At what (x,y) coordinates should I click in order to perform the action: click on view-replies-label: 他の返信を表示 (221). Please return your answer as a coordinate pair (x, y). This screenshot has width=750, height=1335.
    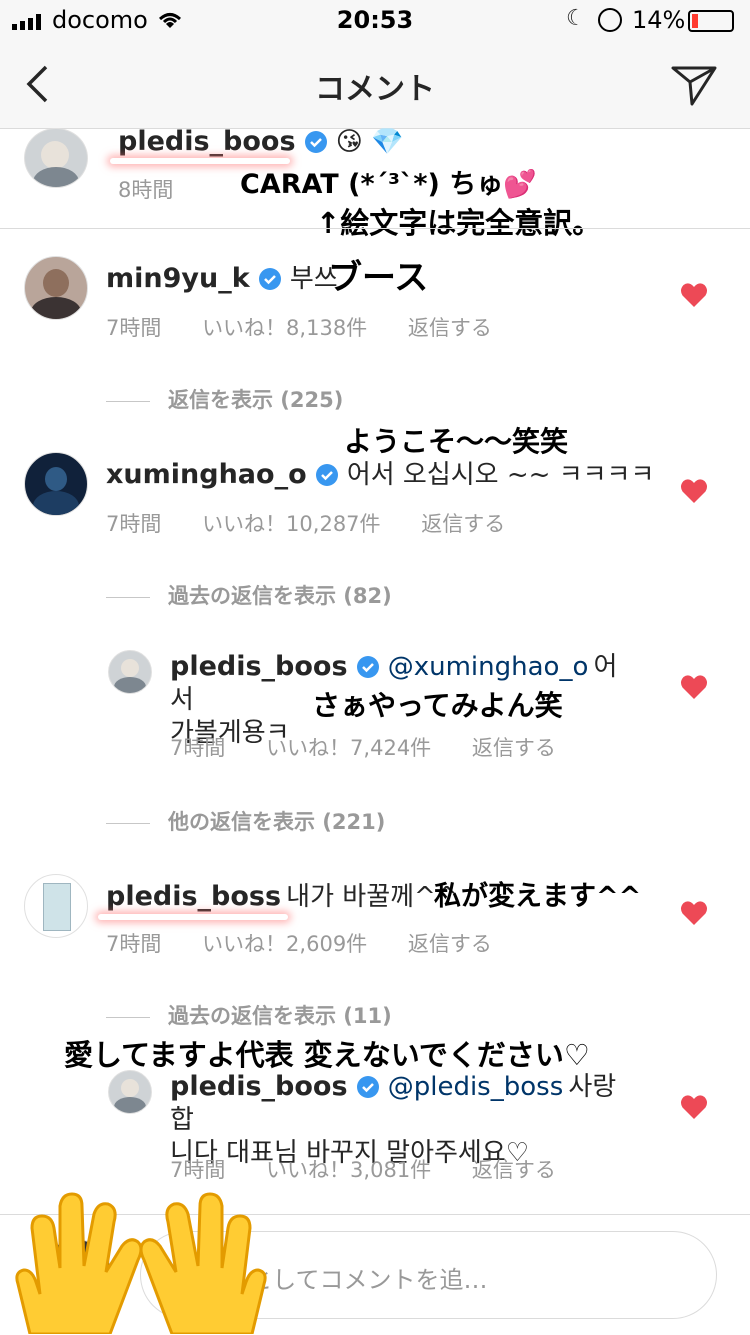
    Looking at the image, I should click on (277, 822).